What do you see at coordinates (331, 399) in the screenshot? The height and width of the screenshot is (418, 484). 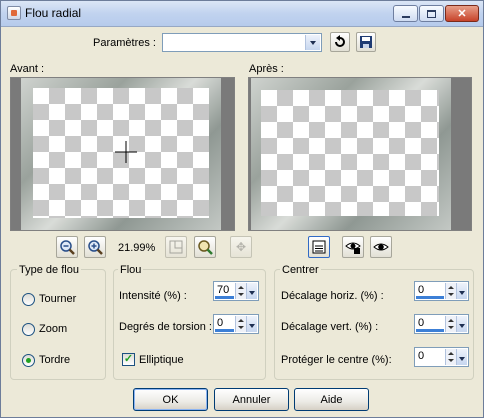 I see `help-button: Aide` at bounding box center [331, 399].